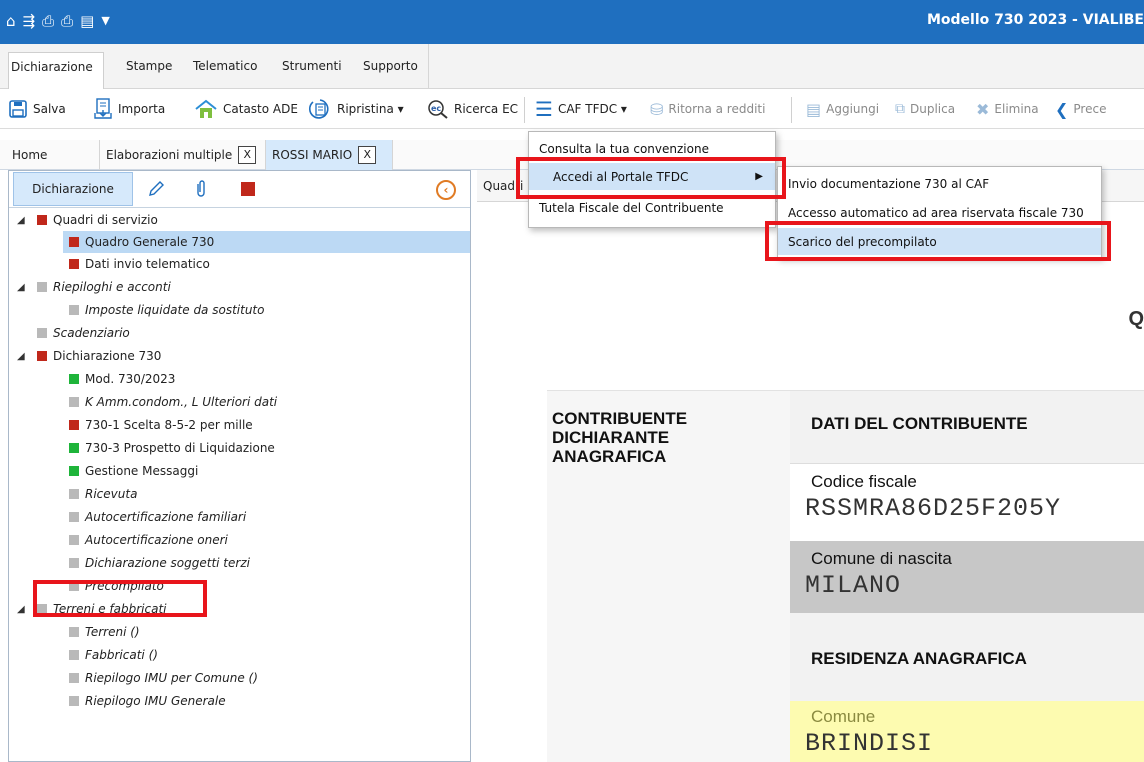 The height and width of the screenshot is (762, 1144). What do you see at coordinates (11, 21) in the screenshot?
I see `home-icon: ⌂` at bounding box center [11, 21].